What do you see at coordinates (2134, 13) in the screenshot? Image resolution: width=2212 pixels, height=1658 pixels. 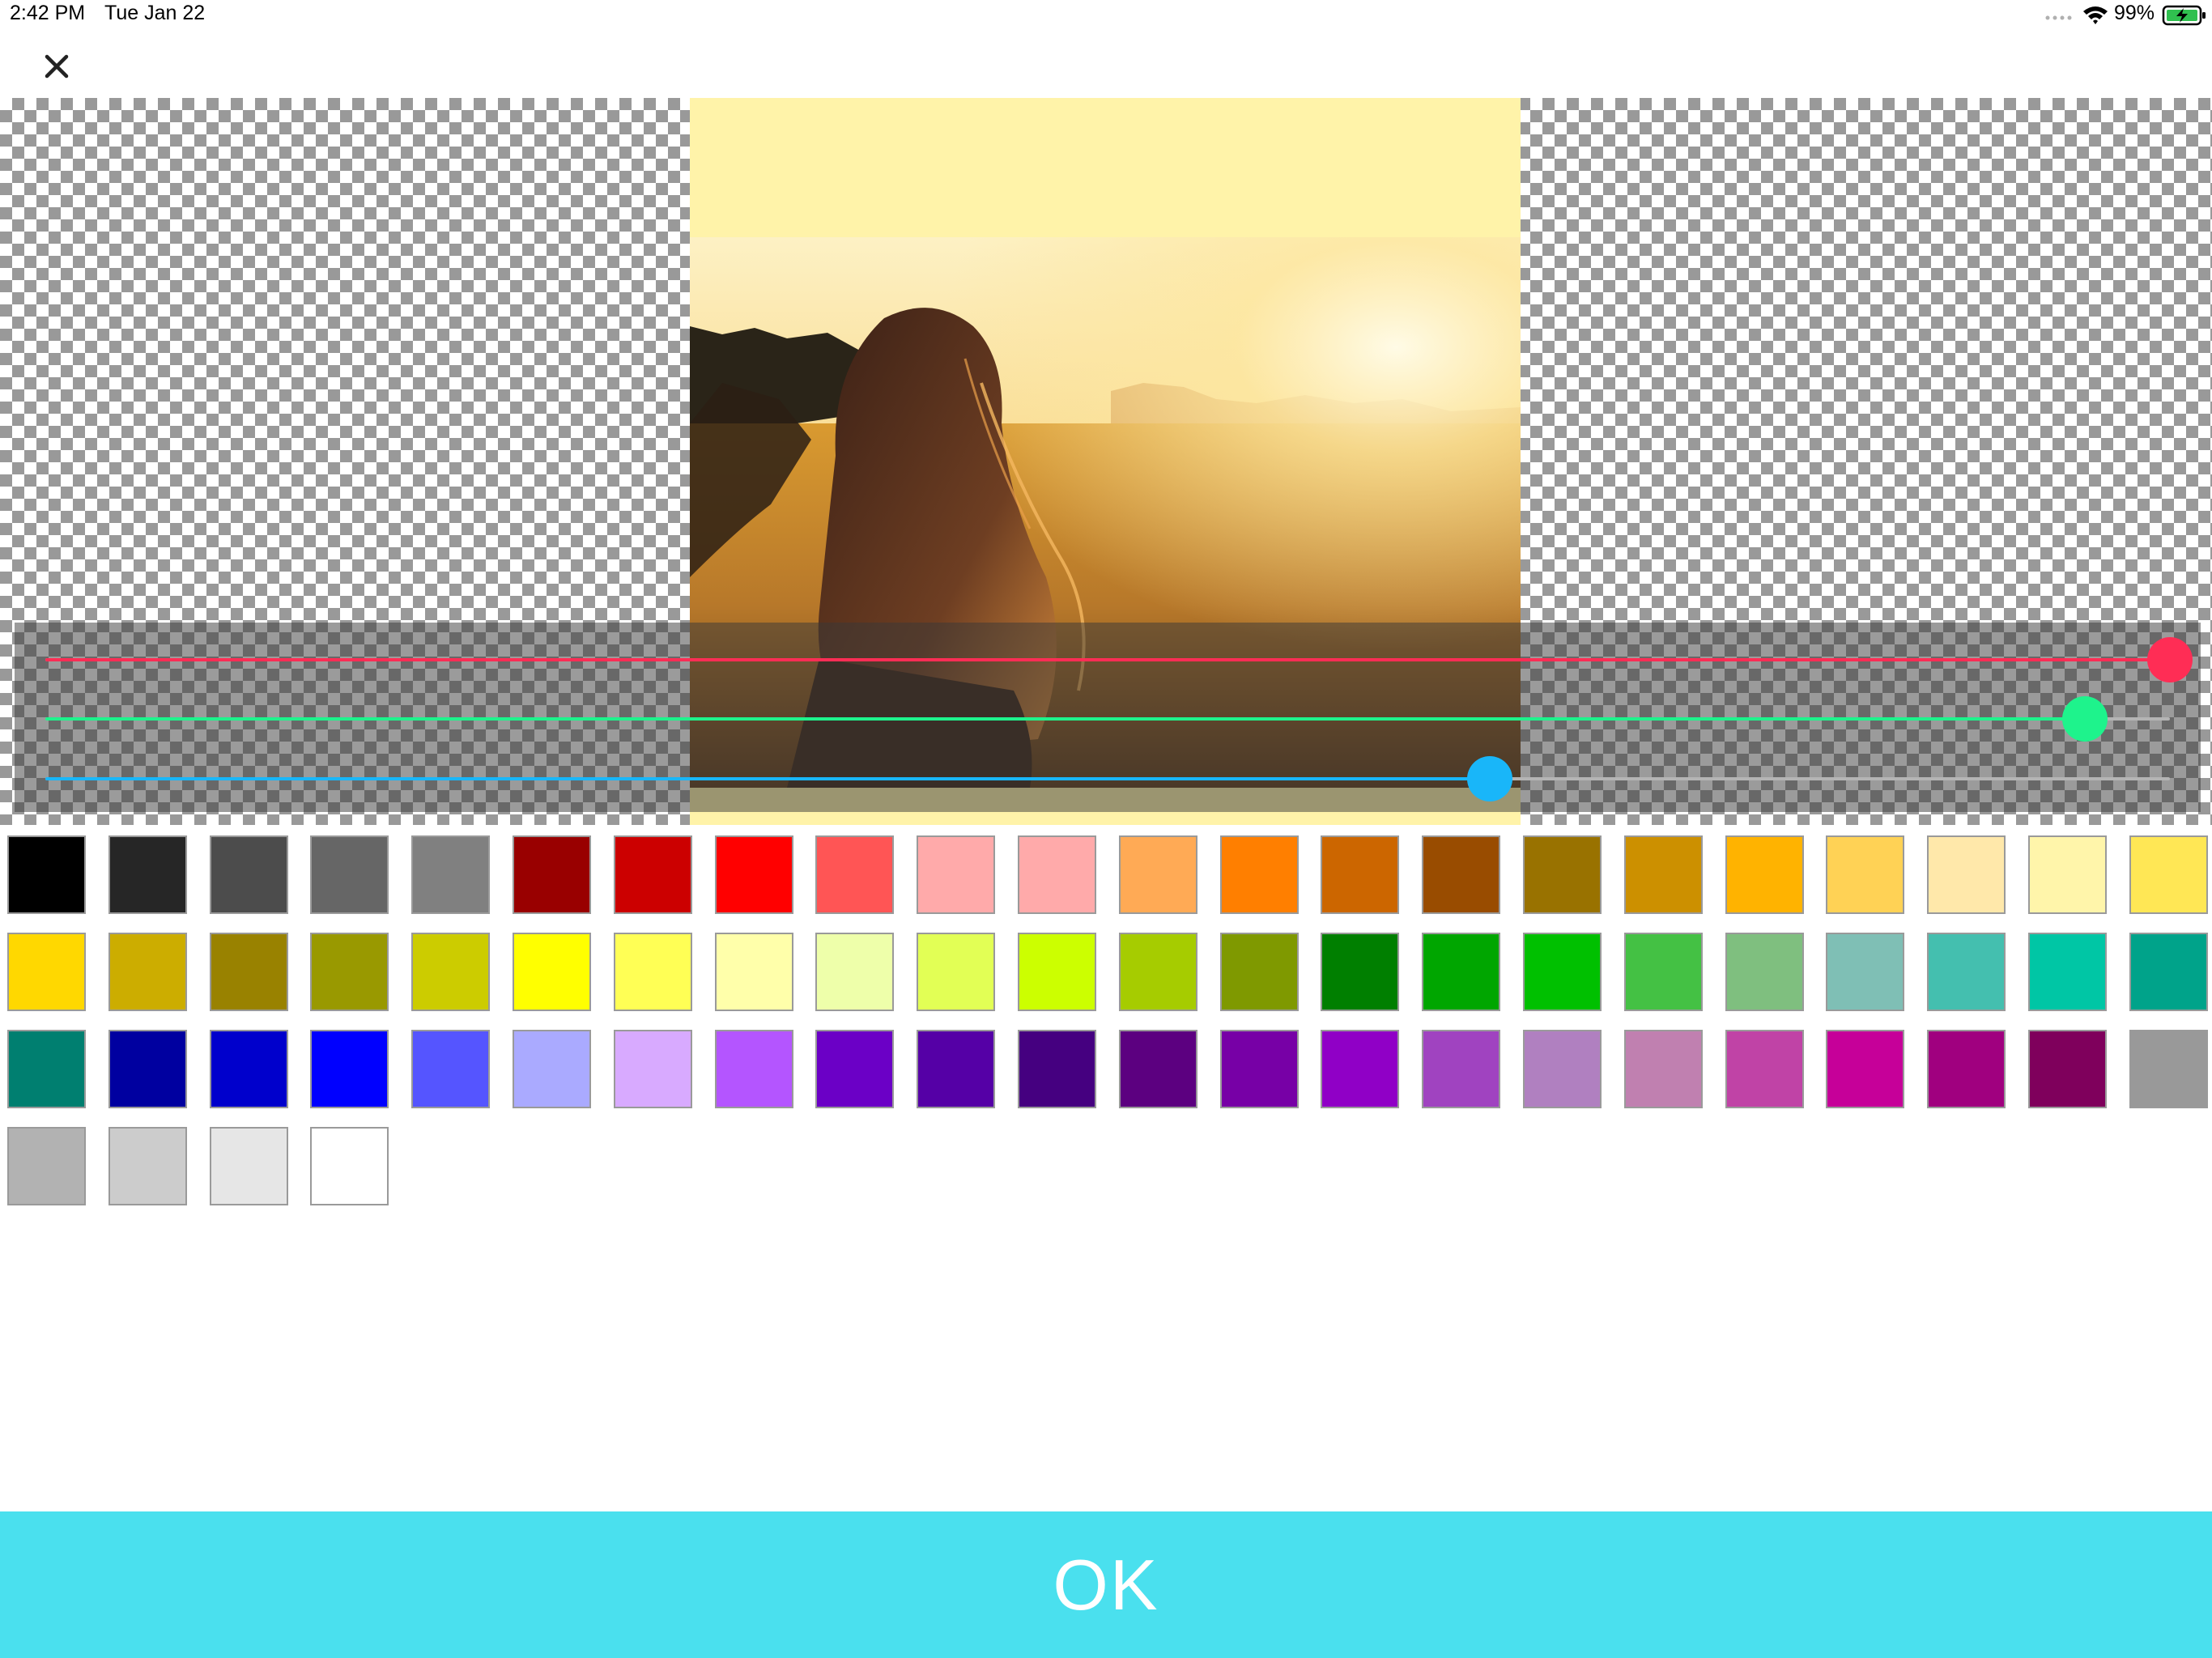 I see `battery-percent: 99%` at bounding box center [2134, 13].